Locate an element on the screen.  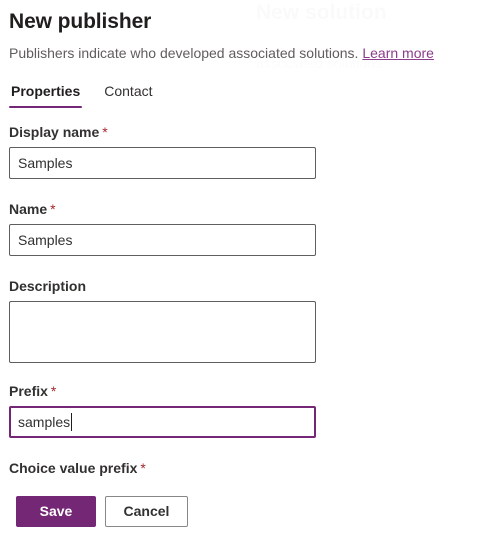
name-required-asterisk: * is located at coordinates (53, 209).